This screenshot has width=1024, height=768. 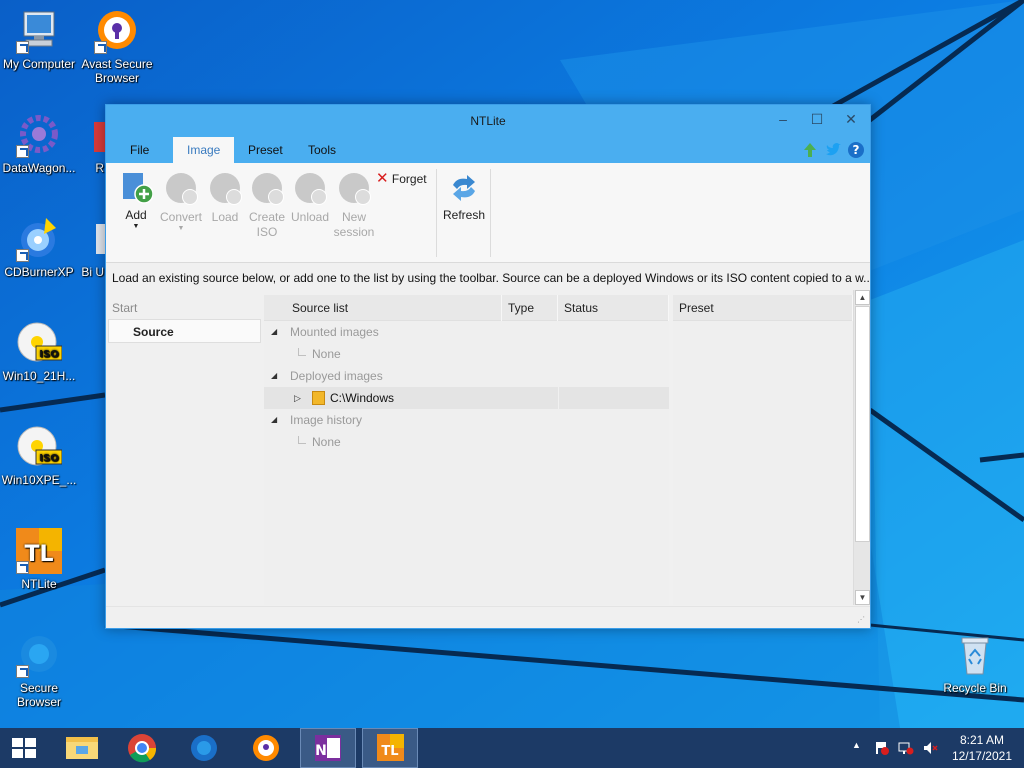 What do you see at coordinates (466, 398) in the screenshot?
I see `tree-item-windows: ▷ C:\Windows` at bounding box center [466, 398].